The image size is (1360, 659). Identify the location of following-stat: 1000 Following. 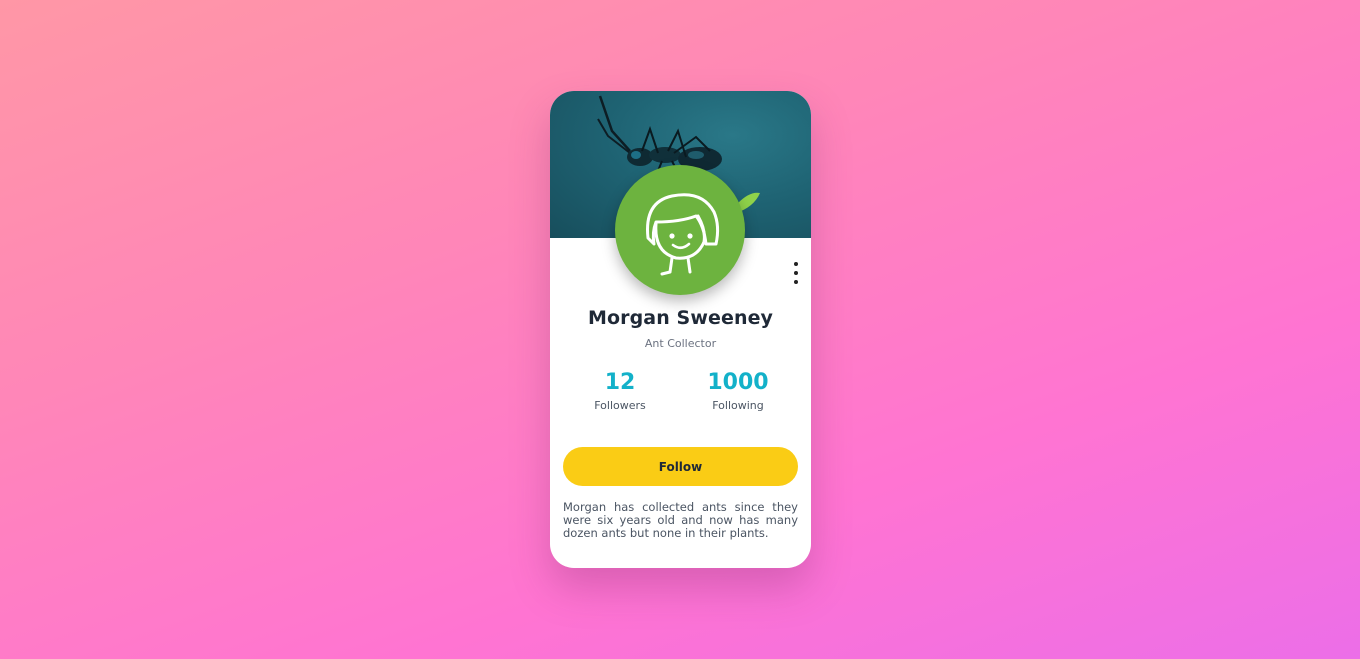
(738, 390).